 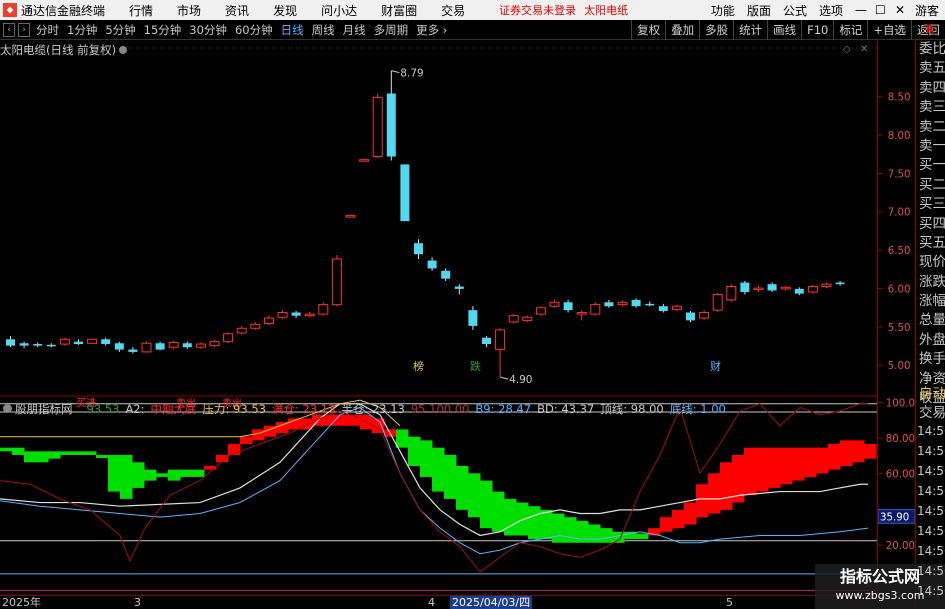 I want to click on period-1min: 1分钟, so click(x=82, y=30).